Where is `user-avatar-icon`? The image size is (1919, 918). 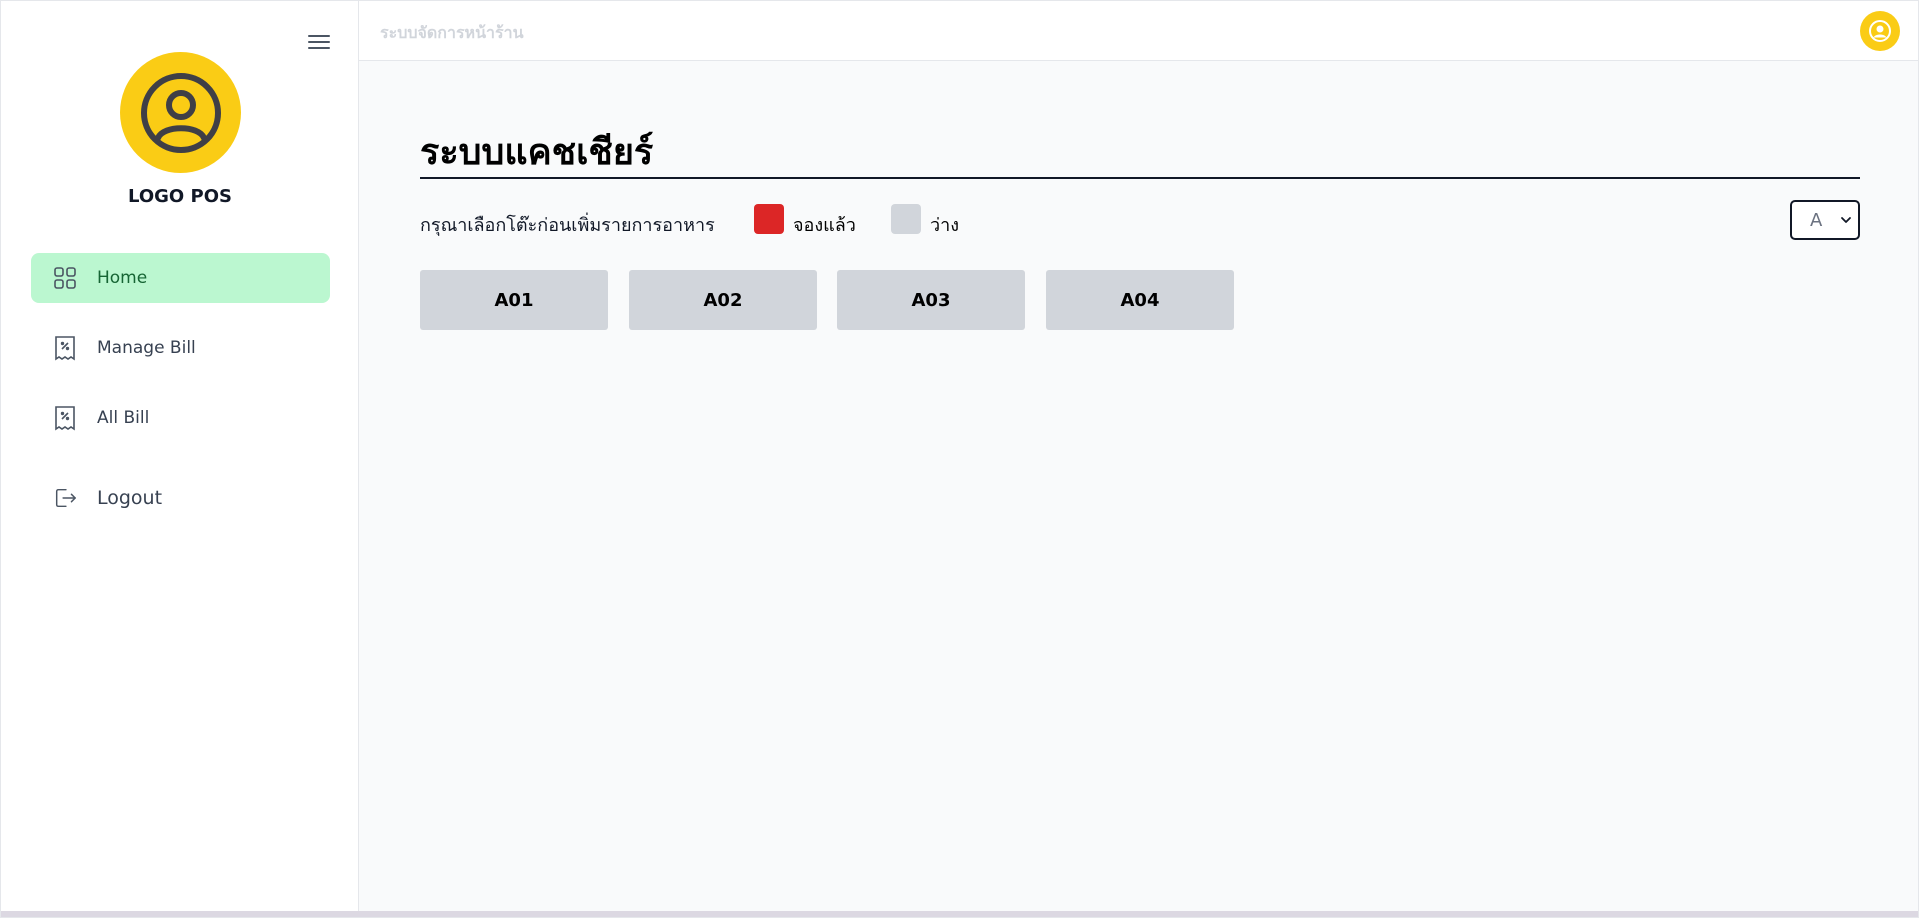
user-avatar-icon is located at coordinates (1880, 31).